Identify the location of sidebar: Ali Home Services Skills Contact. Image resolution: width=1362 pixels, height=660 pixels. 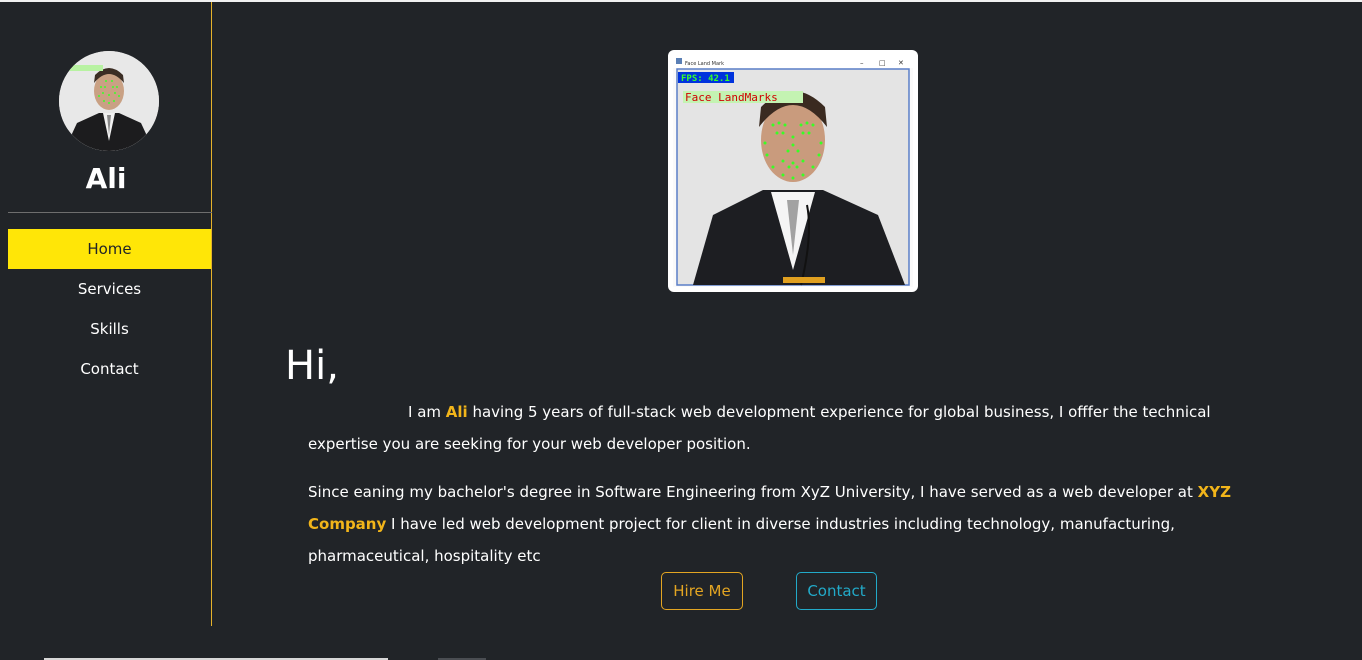
(106, 314).